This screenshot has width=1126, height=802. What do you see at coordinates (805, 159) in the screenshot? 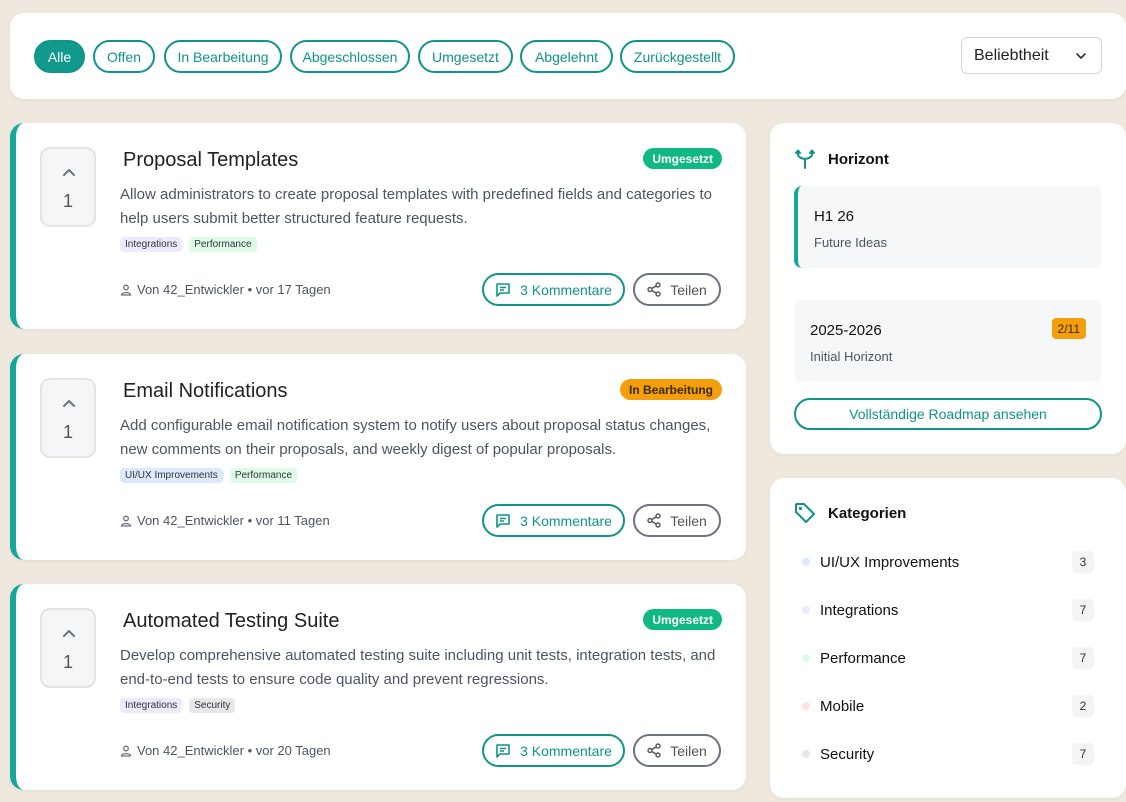
I see `fork-icon` at bounding box center [805, 159].